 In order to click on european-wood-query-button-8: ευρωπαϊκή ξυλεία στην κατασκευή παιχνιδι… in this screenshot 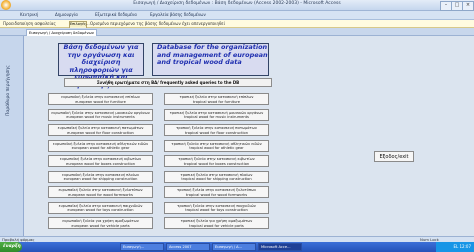, I will do `click(100, 207)`.